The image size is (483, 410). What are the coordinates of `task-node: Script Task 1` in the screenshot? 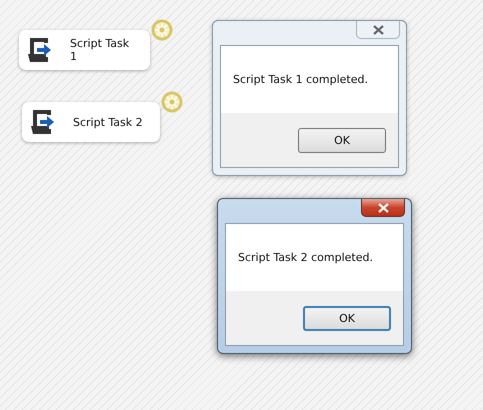 It's located at (84, 50).